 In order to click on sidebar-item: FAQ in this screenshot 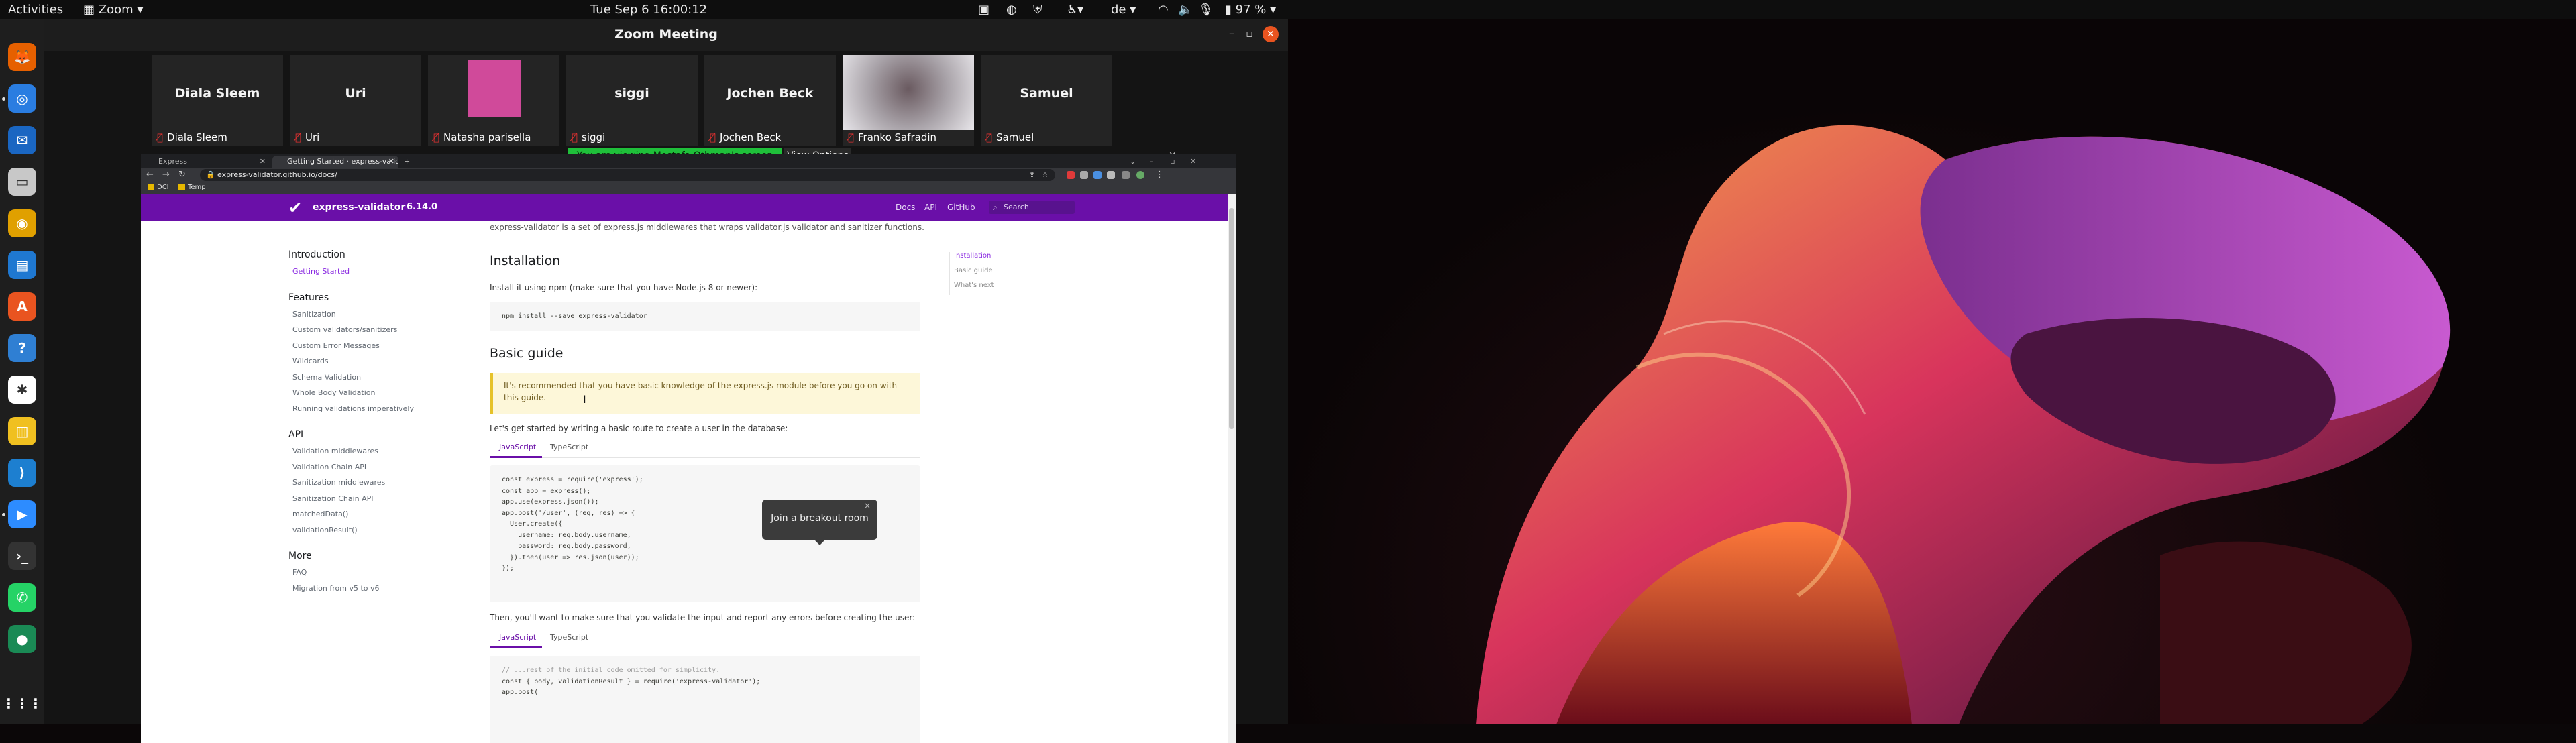, I will do `click(299, 572)`.